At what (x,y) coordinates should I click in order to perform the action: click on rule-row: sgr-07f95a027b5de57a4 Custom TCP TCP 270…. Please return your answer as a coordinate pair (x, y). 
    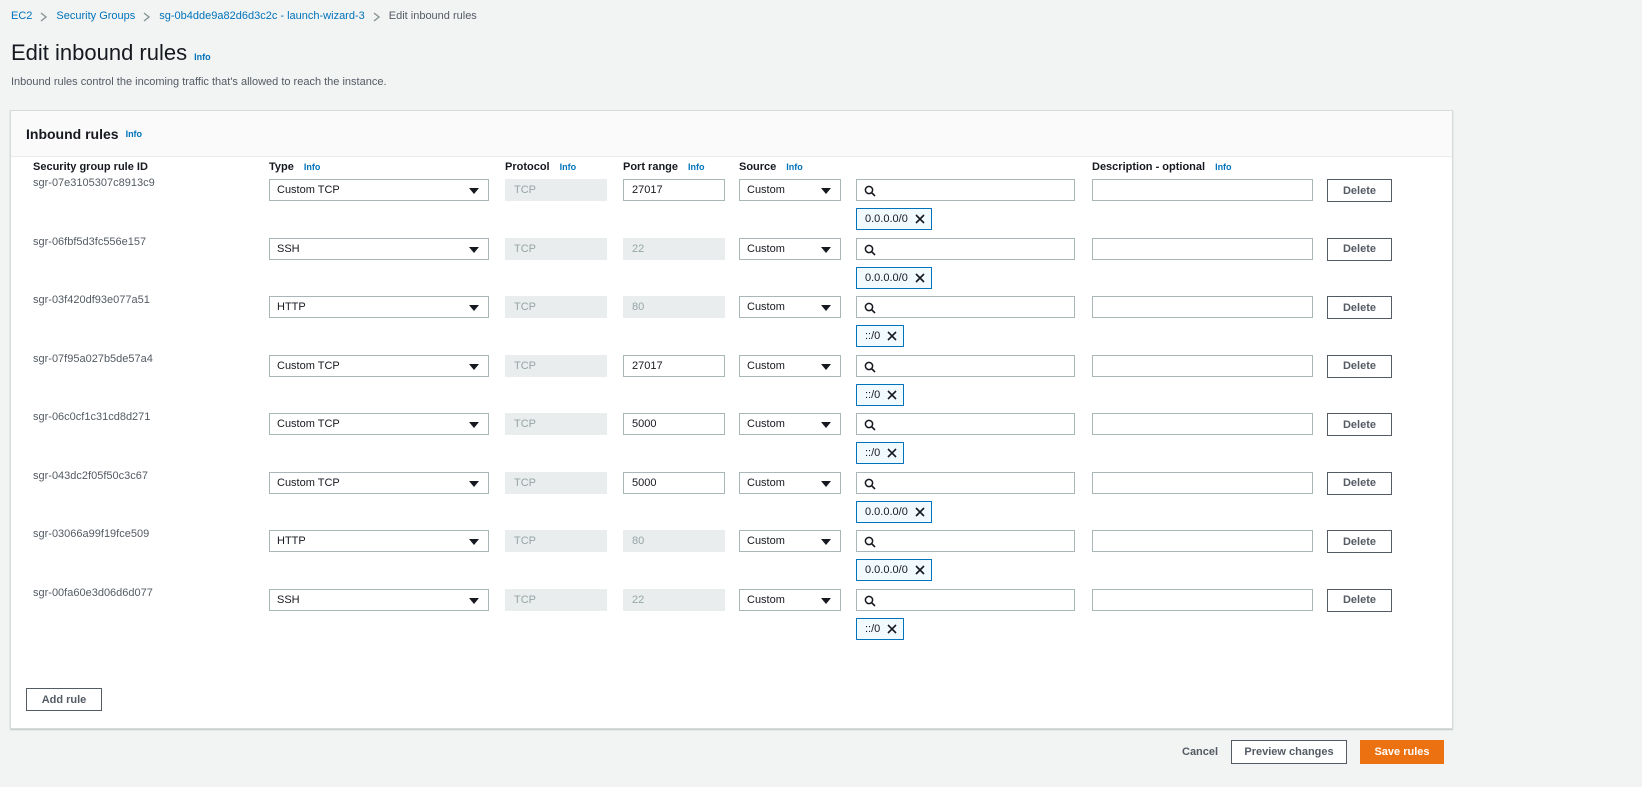
    Looking at the image, I should click on (731, 384).